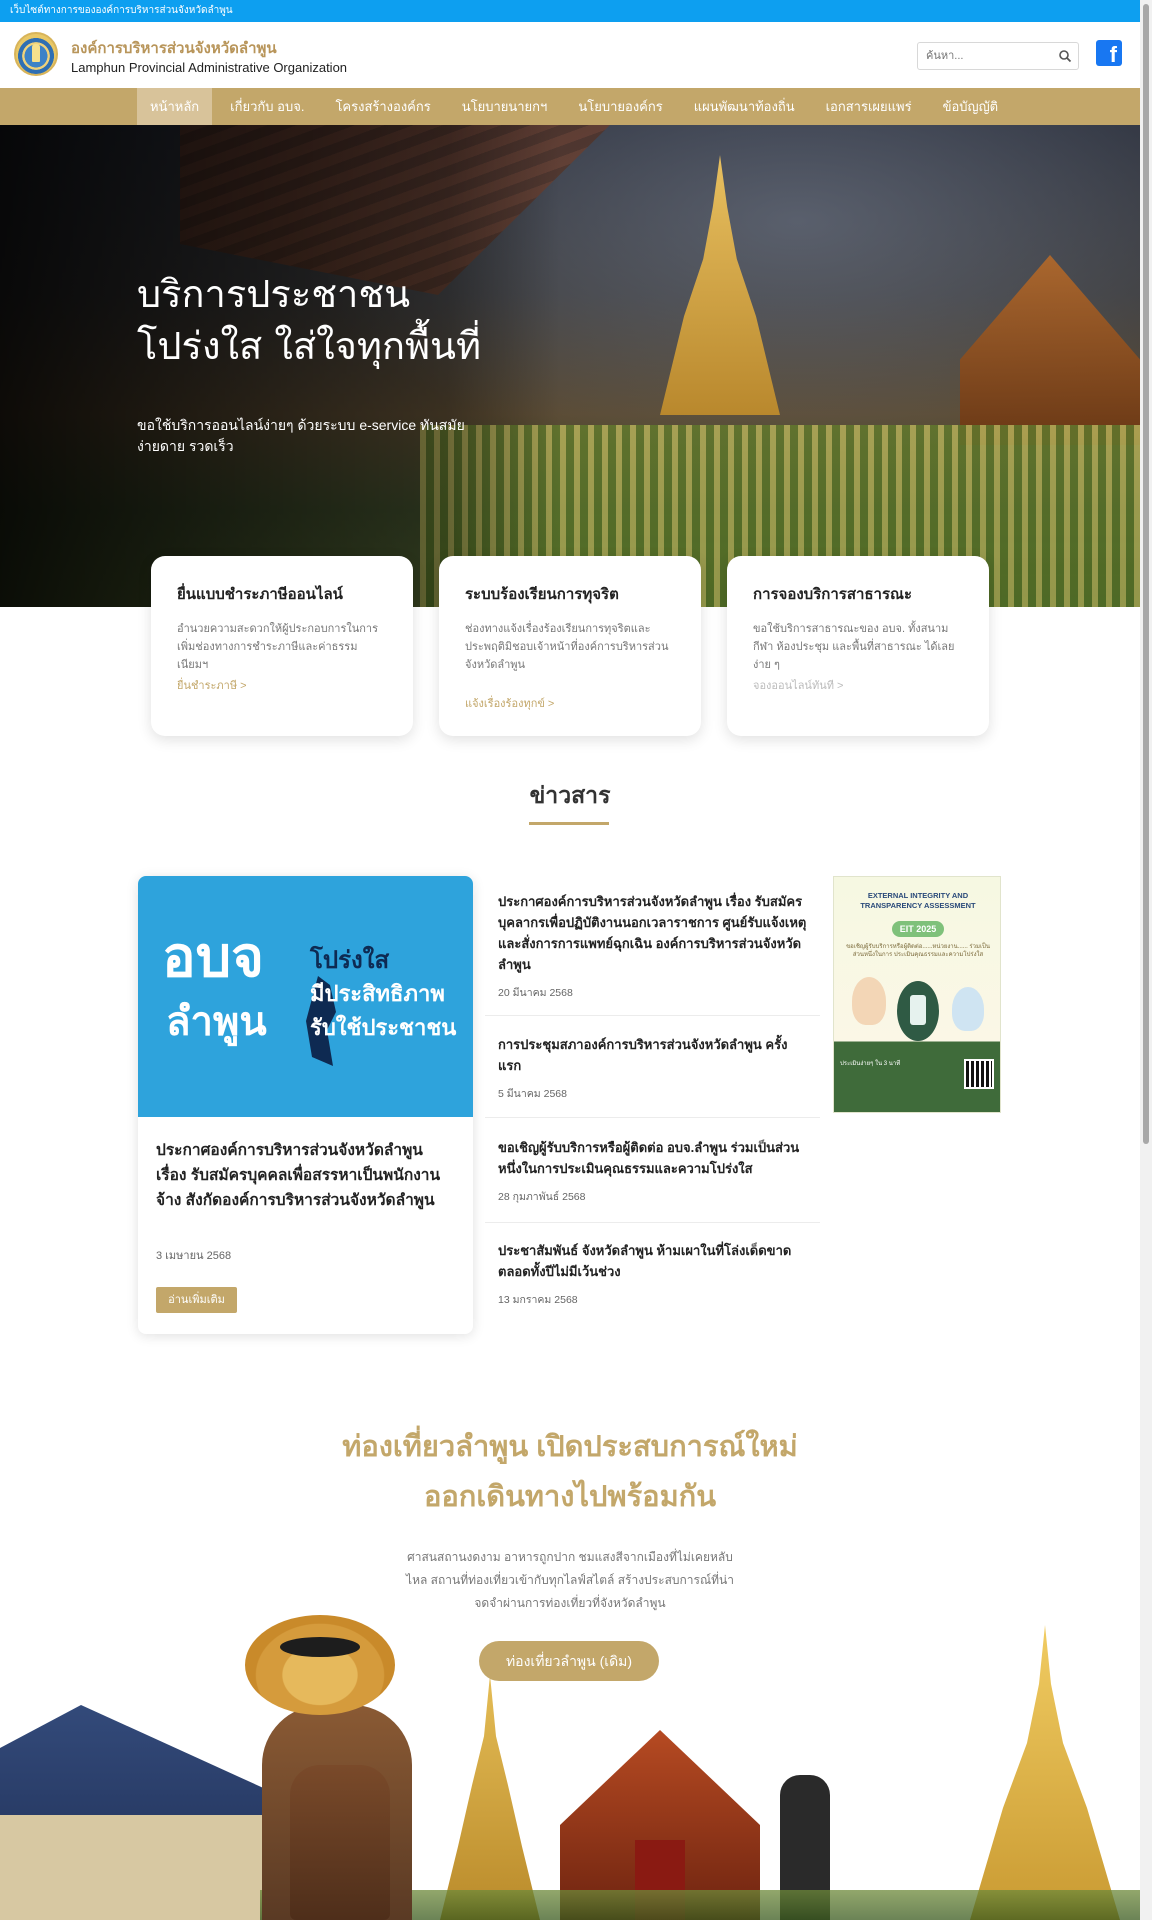  What do you see at coordinates (542, 1197) in the screenshot?
I see `news-item-date: 28 กุมภาพันธ์ 2568` at bounding box center [542, 1197].